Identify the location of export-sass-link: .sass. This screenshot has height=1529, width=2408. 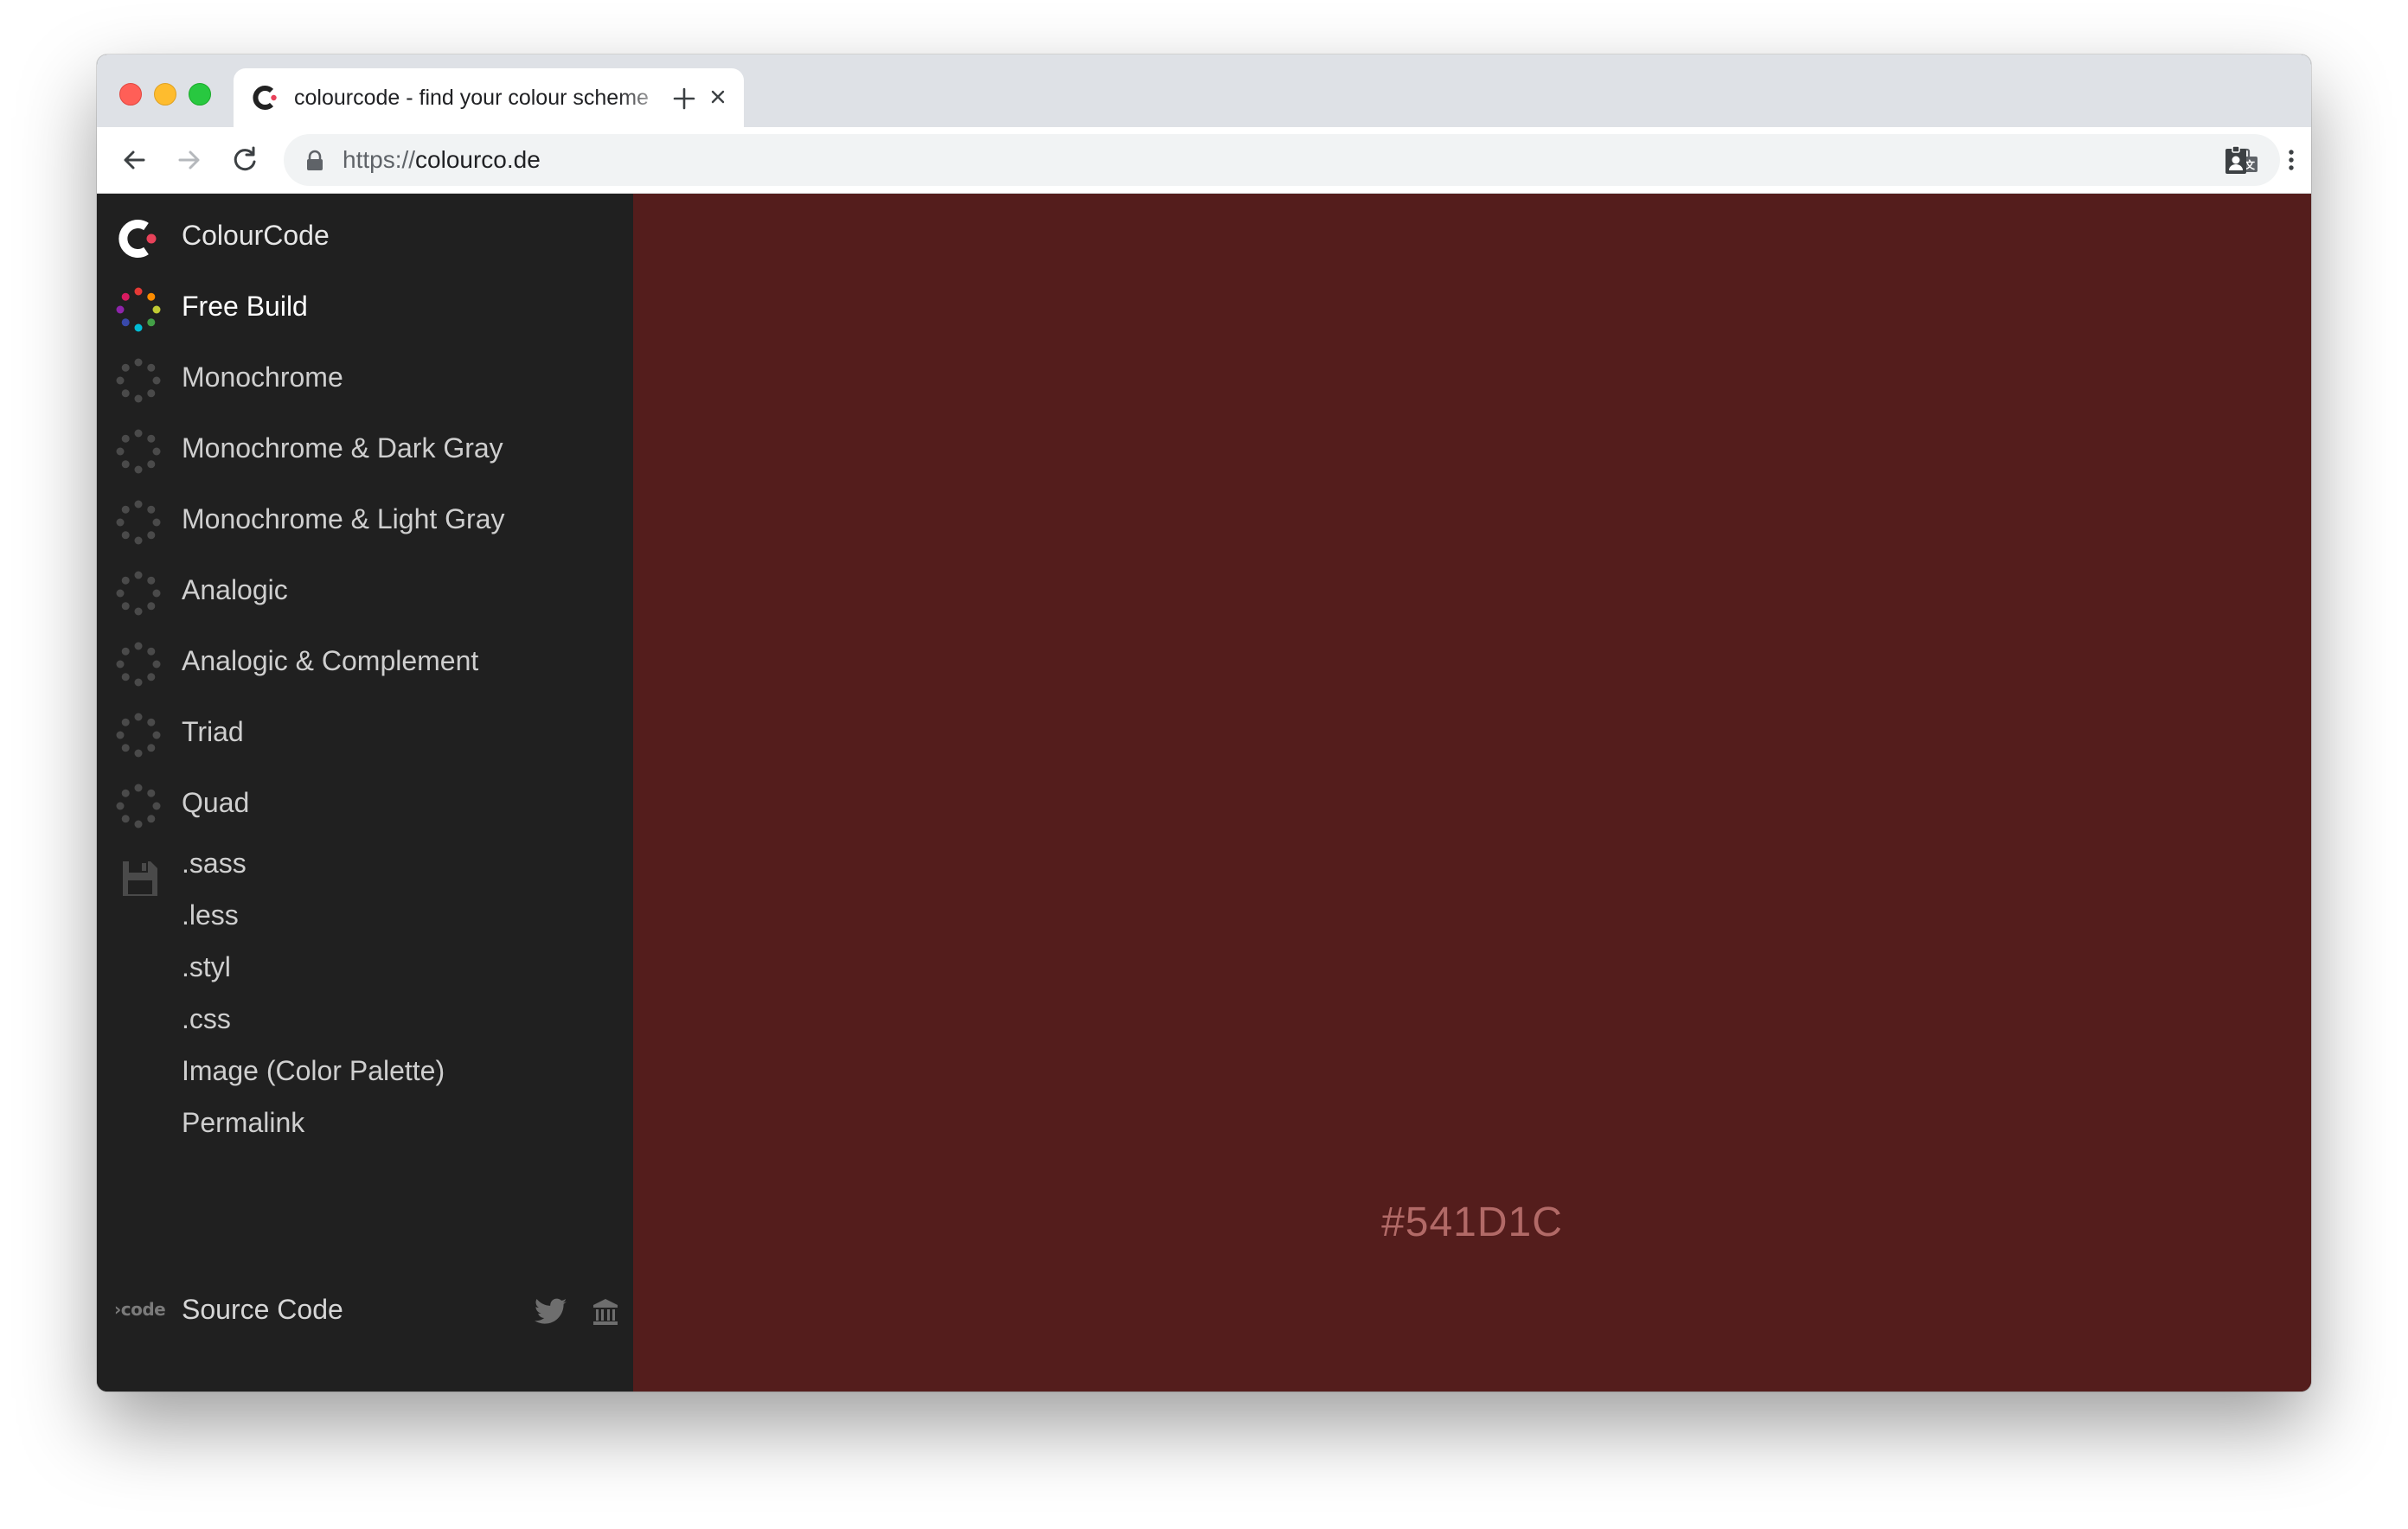
(214, 864).